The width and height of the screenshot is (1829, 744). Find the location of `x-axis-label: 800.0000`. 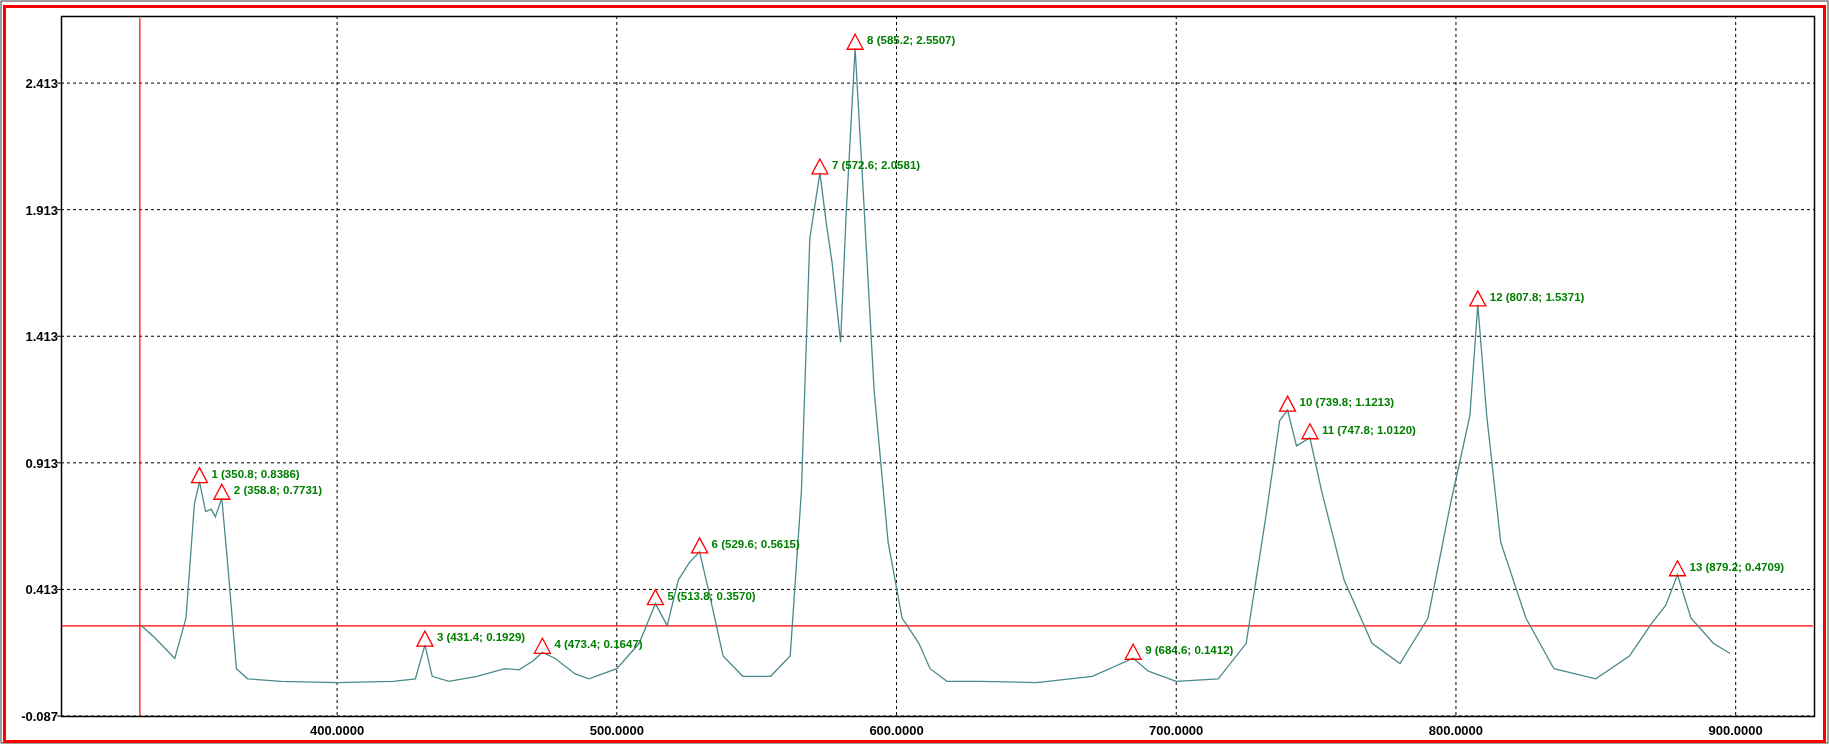

x-axis-label: 800.0000 is located at coordinates (1456, 730).